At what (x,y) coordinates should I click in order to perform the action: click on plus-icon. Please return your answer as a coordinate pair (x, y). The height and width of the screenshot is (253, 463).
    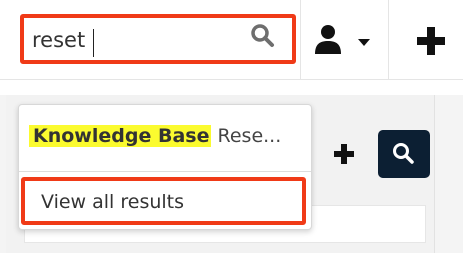
    Looking at the image, I should click on (431, 41).